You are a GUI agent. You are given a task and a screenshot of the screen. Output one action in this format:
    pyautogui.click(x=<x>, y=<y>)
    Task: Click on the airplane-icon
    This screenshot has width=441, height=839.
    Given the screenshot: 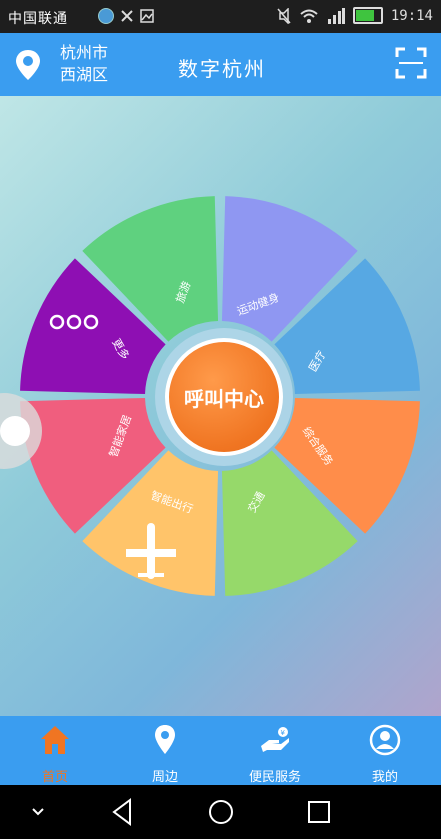 What is the action you would take?
    pyautogui.click(x=151, y=551)
    